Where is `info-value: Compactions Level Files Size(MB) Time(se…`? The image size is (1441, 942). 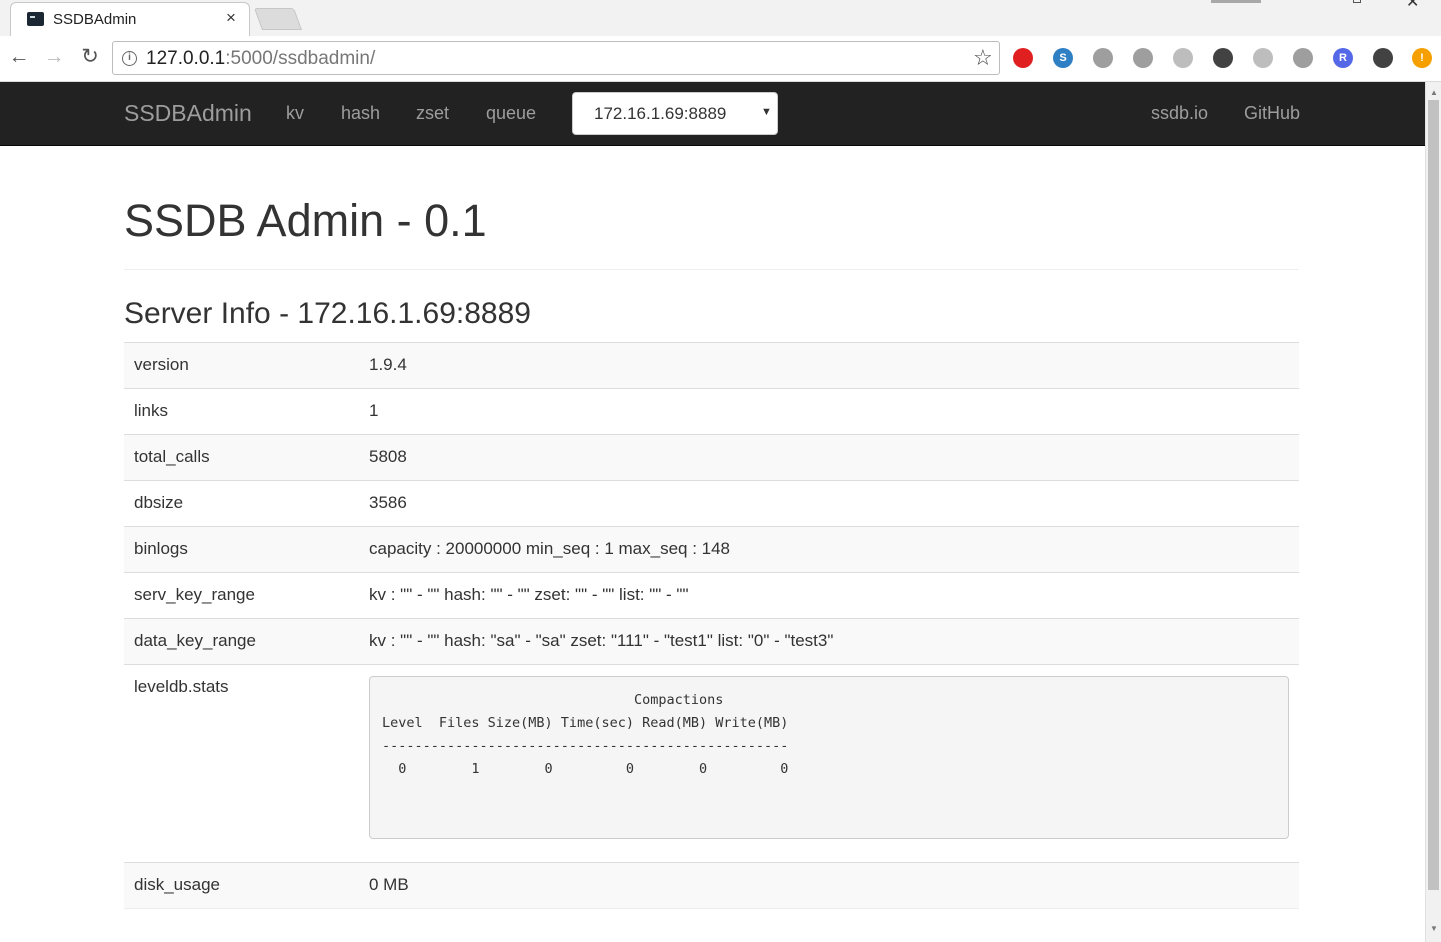 info-value: Compactions Level Files Size(MB) Time(se… is located at coordinates (829, 763).